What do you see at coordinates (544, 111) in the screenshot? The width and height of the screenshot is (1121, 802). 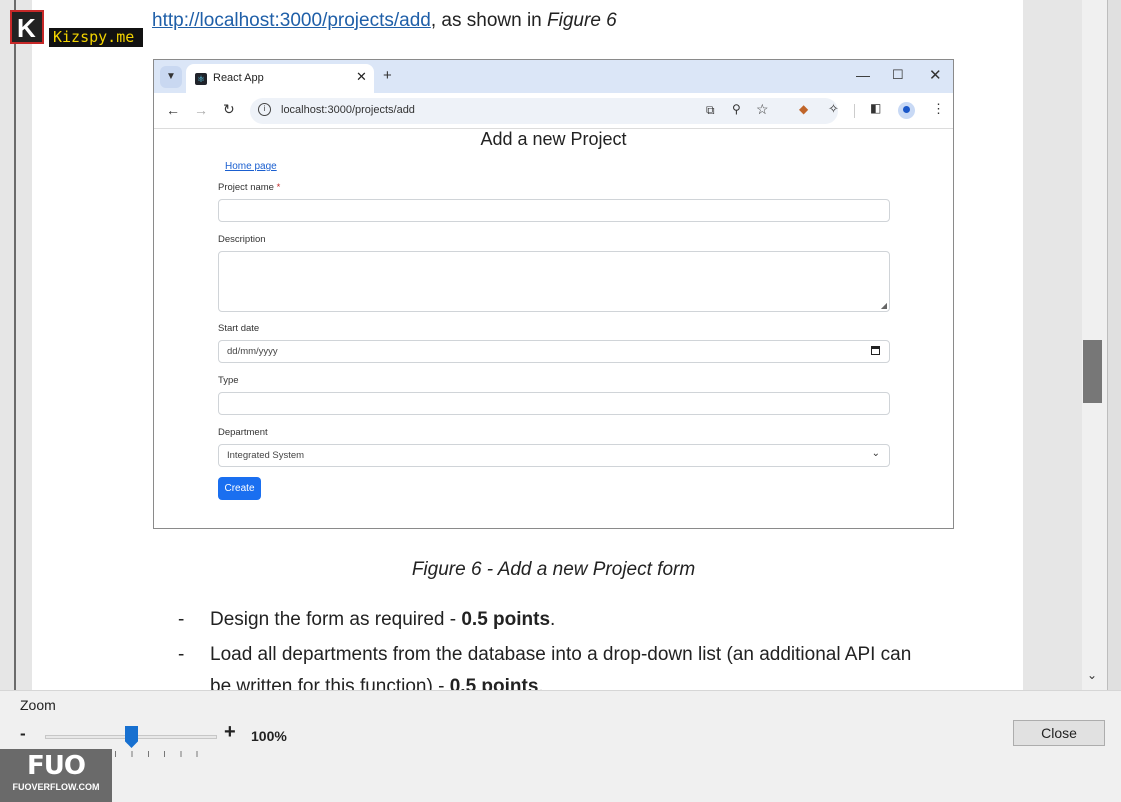 I see `address-bar: i localhost:3000/projects/add ⧉ ⚲ ☆` at bounding box center [544, 111].